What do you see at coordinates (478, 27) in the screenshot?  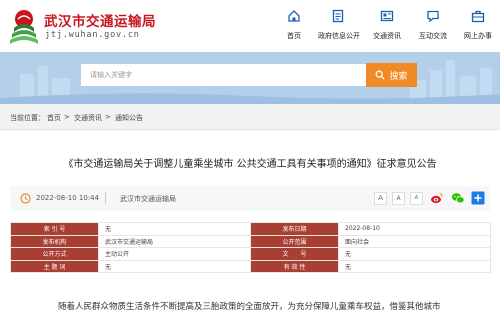 I see `nav-online-service: 网上办事` at bounding box center [478, 27].